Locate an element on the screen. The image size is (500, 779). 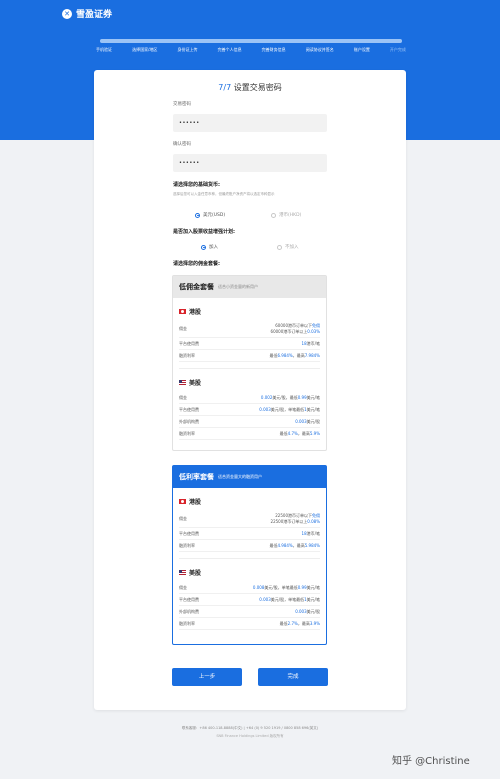
fee-row-commission: 佣金 0.008美元/股，单笔最低0.99美元/笔 is located at coordinates (249, 588).